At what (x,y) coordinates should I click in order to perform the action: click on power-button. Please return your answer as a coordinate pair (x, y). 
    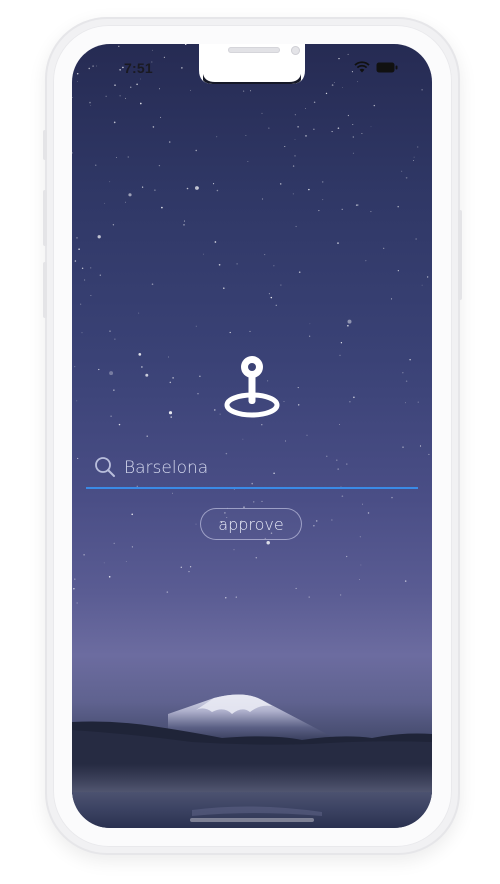
    Looking at the image, I should click on (460, 255).